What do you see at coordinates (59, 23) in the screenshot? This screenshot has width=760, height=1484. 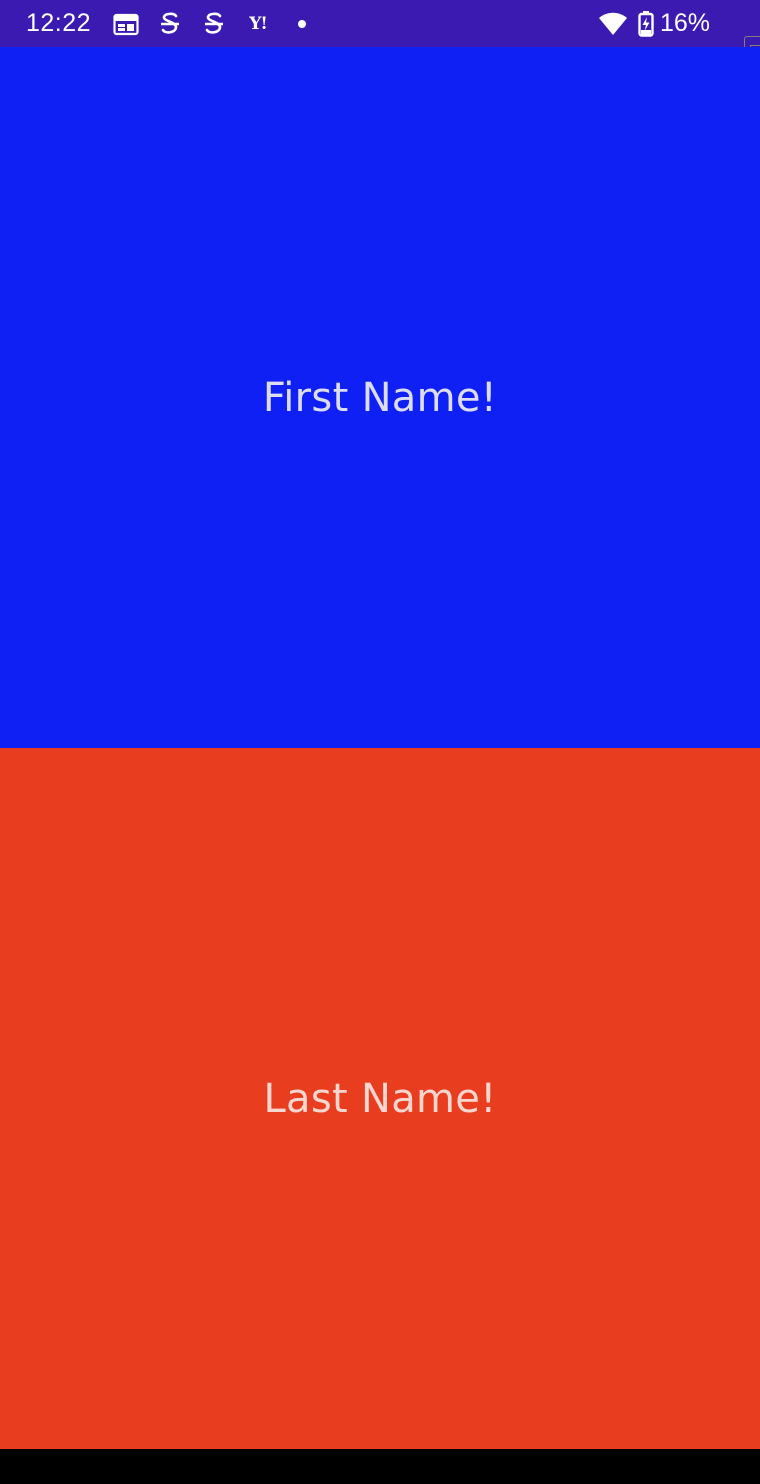 I see `status-clock: 12:22` at bounding box center [59, 23].